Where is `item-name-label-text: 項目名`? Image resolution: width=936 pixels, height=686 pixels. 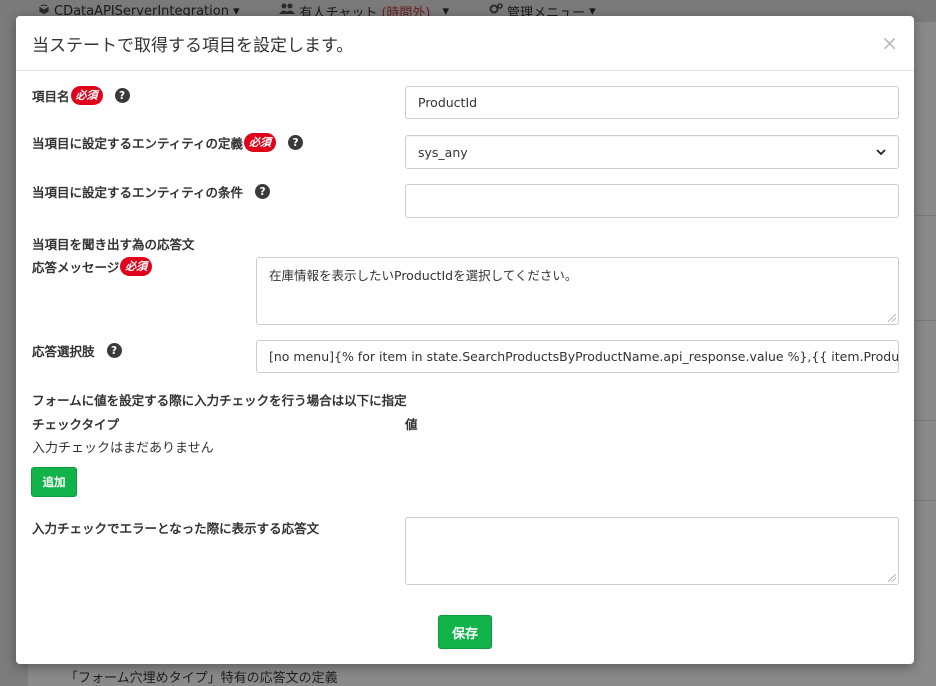 item-name-label-text: 項目名 is located at coordinates (51, 97).